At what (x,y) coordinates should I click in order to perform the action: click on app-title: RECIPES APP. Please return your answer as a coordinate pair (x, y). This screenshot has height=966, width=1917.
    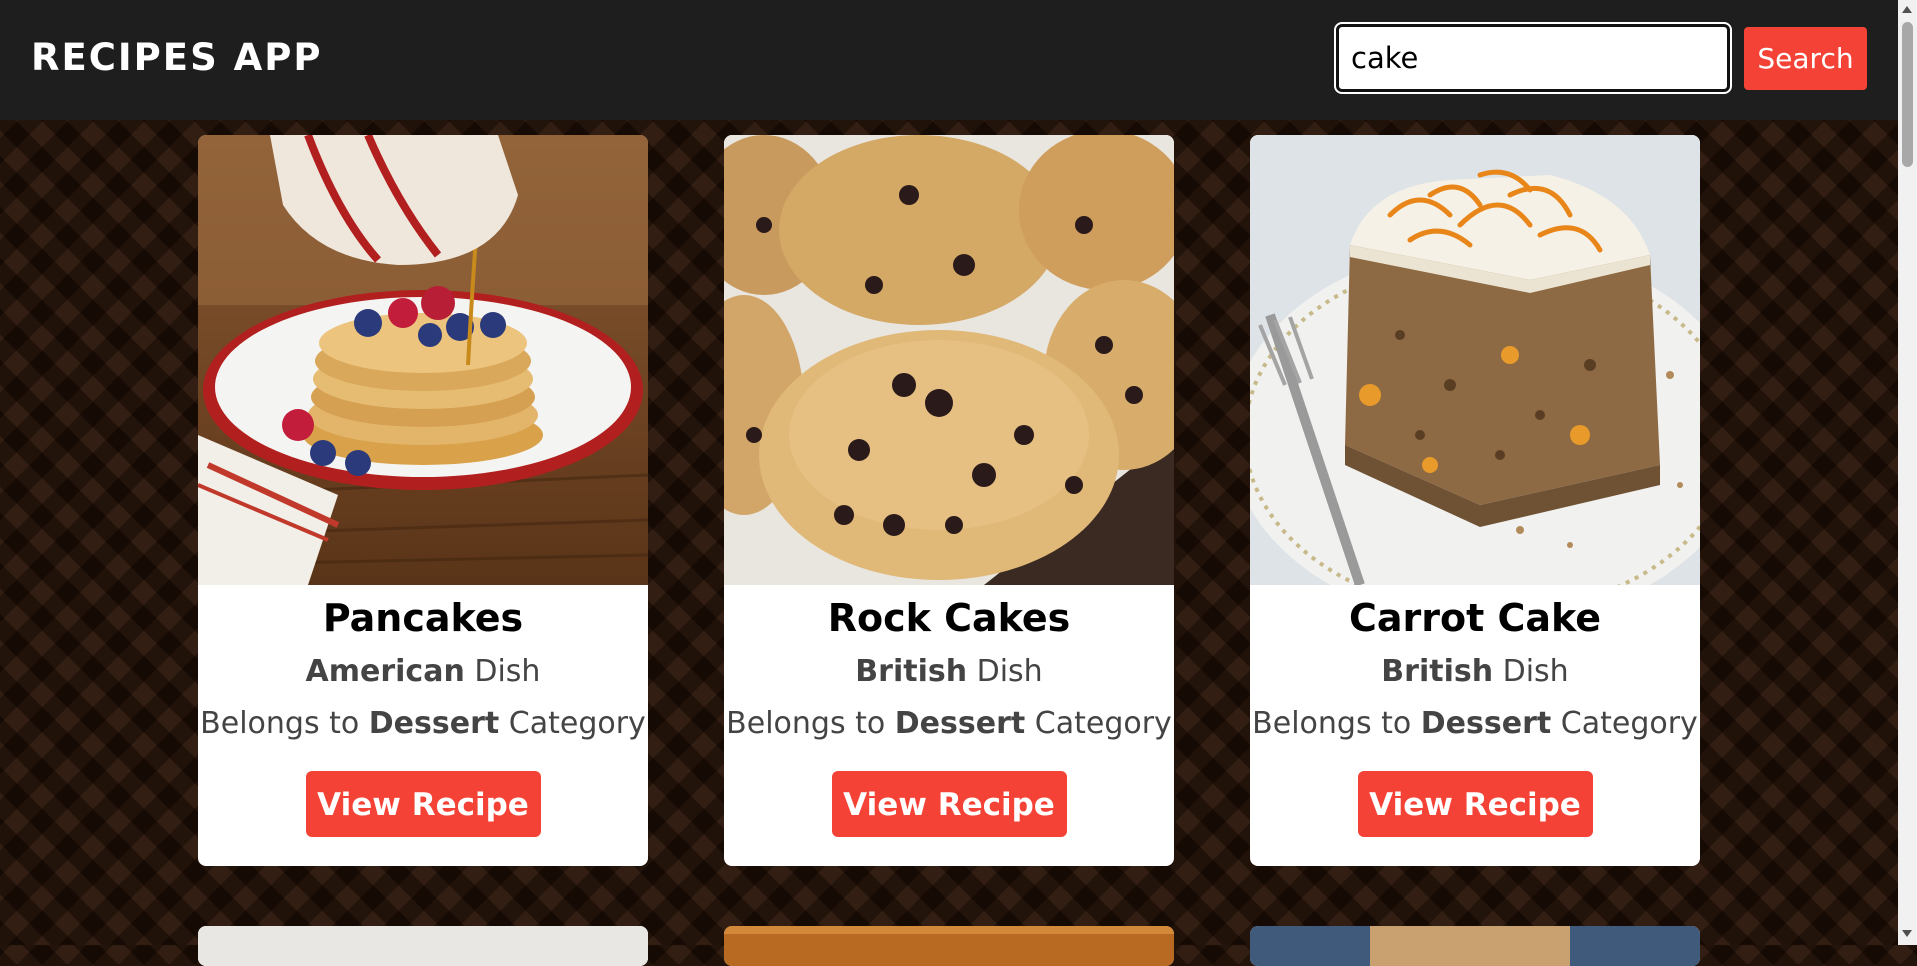
    Looking at the image, I should click on (177, 57).